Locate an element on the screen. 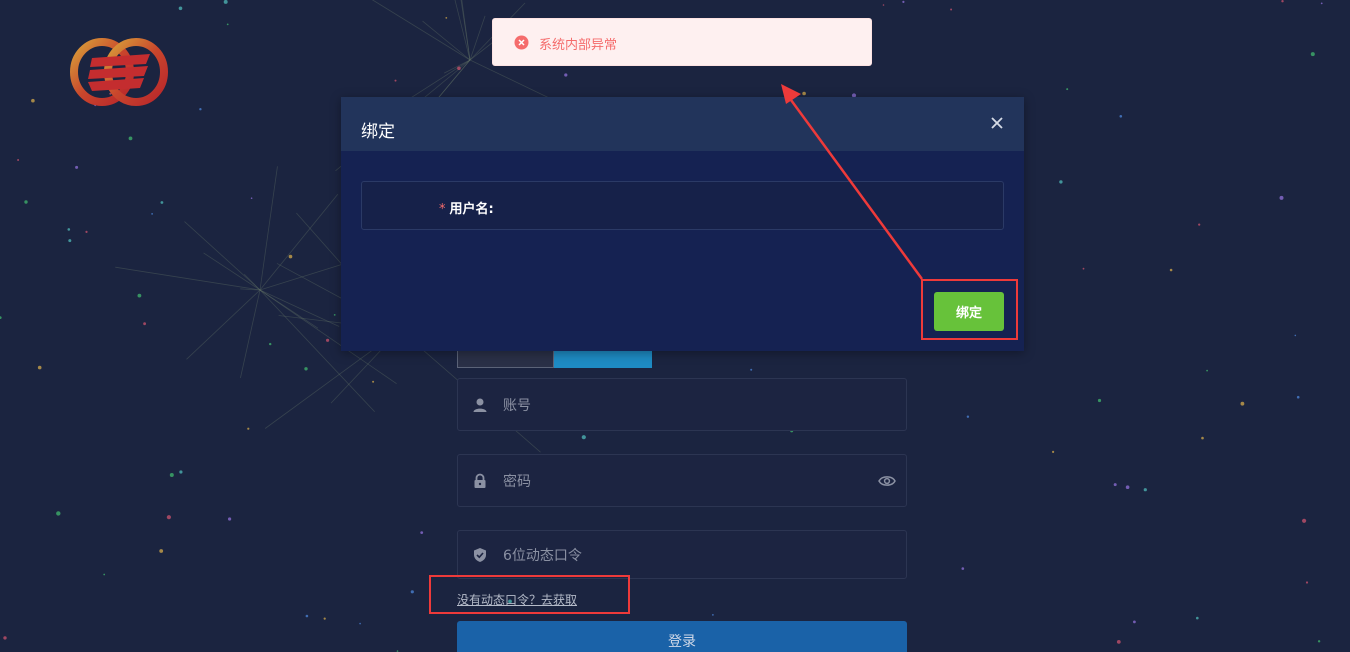  annotation-box-bind-button is located at coordinates (969, 309).